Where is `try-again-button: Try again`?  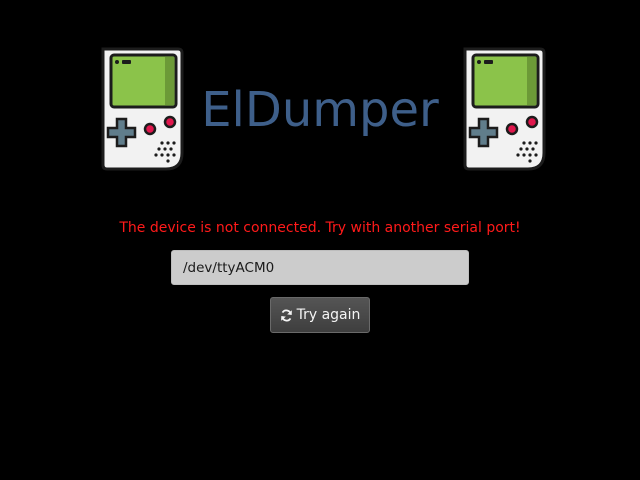
try-again-button: Try again is located at coordinates (320, 315).